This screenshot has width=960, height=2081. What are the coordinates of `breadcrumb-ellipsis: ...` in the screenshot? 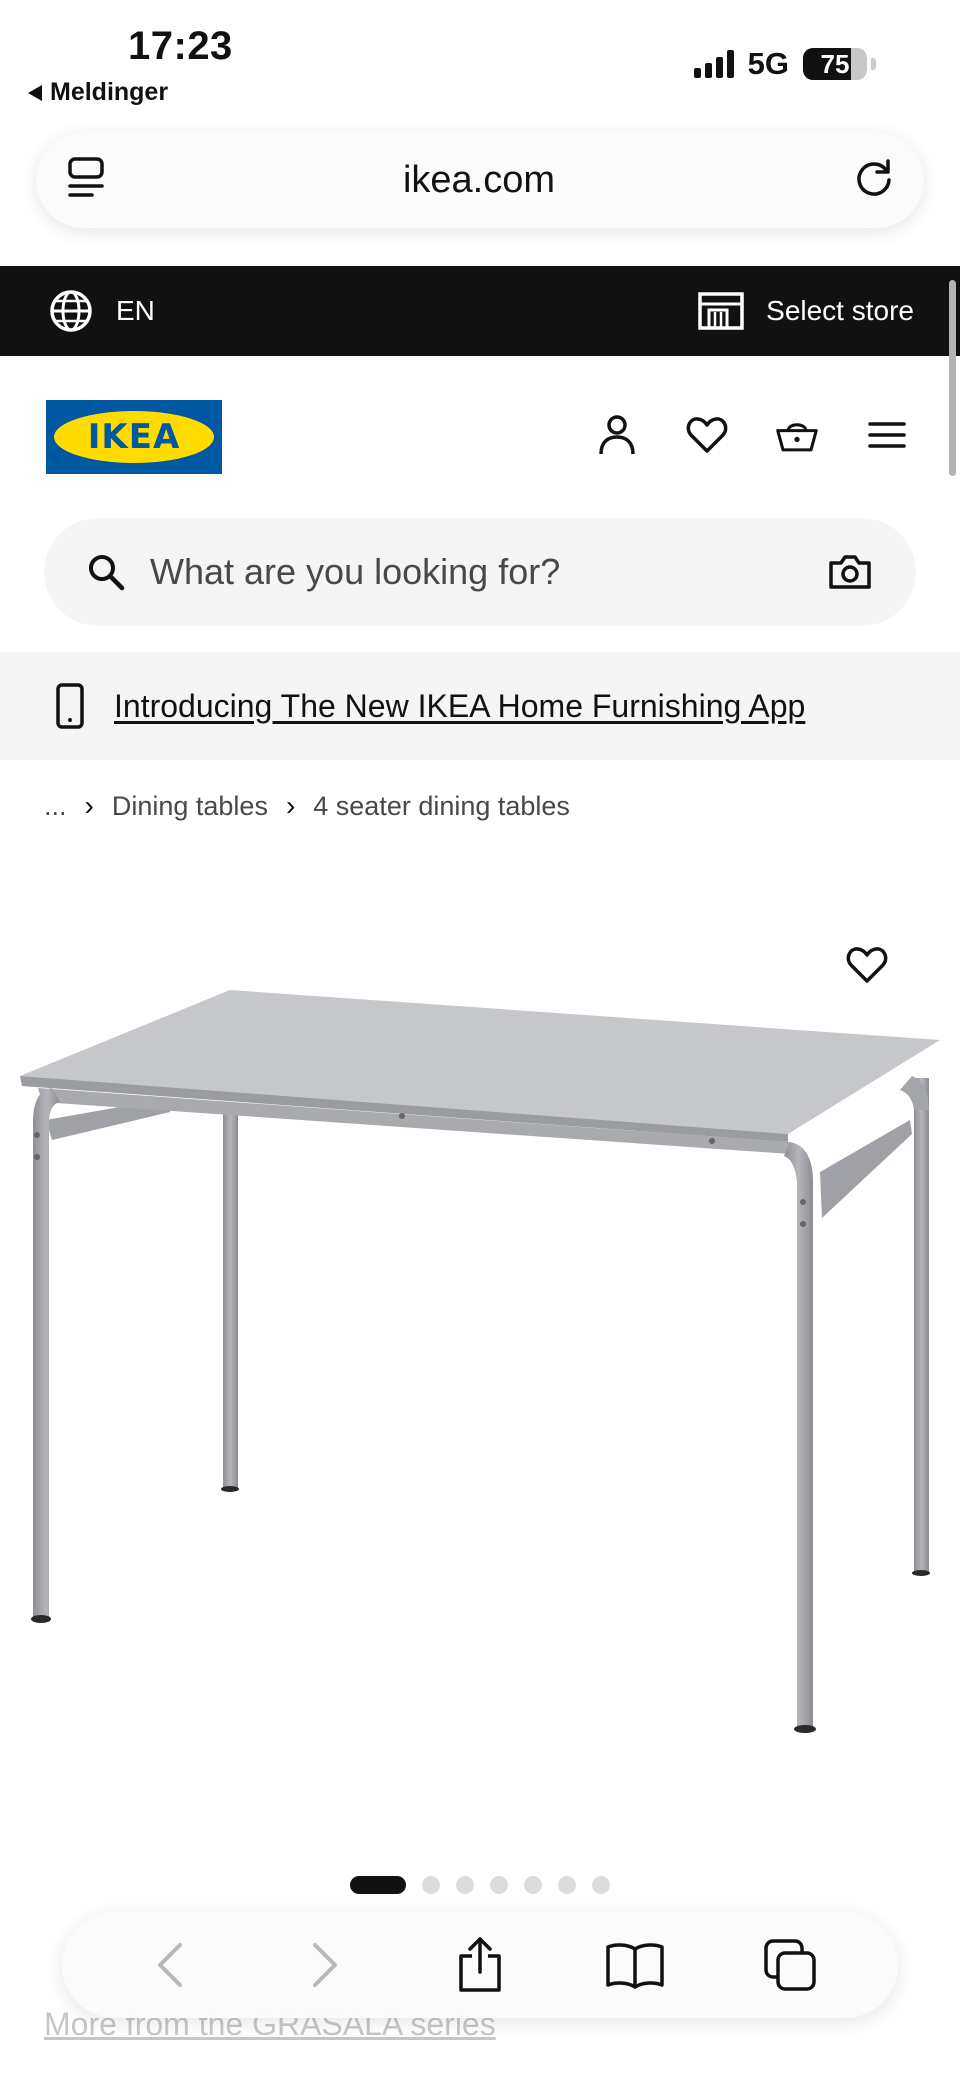 It's located at (55, 806).